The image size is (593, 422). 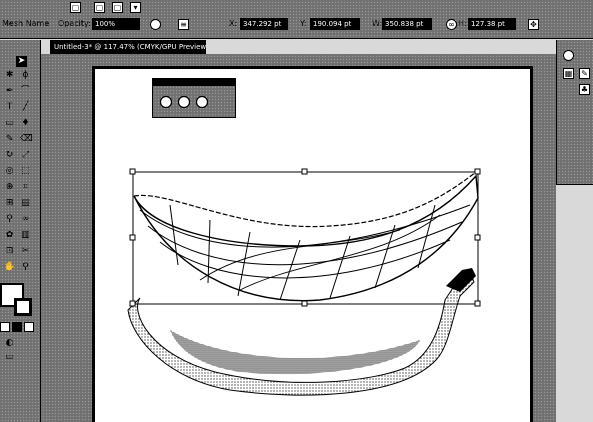 I want to click on handle-top-left, so click(x=132, y=171).